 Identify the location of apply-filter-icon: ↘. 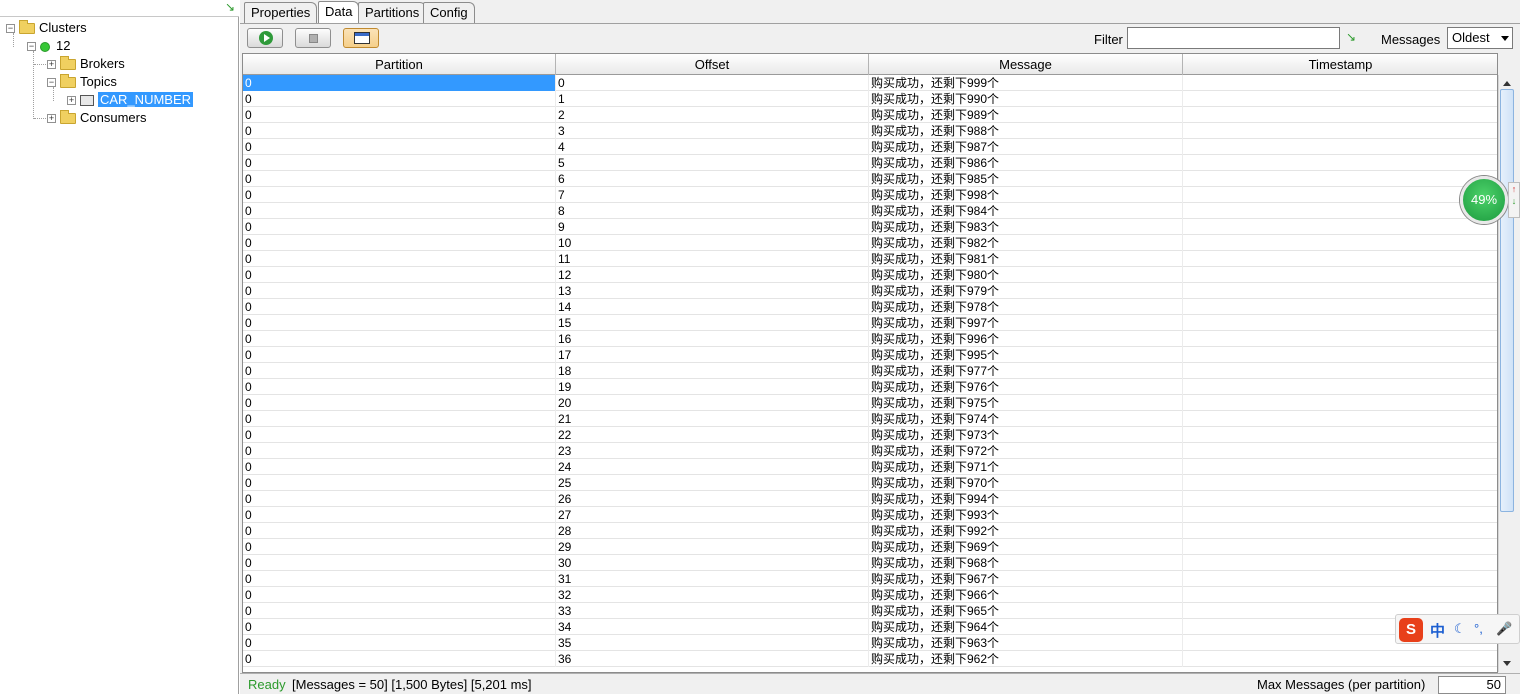
(1351, 37).